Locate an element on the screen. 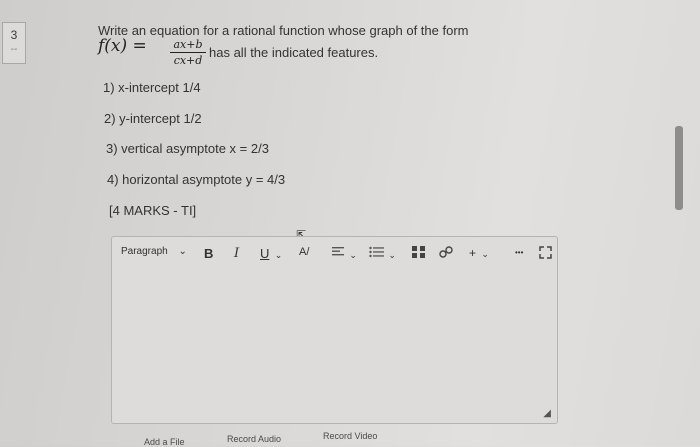 The width and height of the screenshot is (700, 447). paragraph-format-select: Paragraph ⌄ is located at coordinates (154, 251).